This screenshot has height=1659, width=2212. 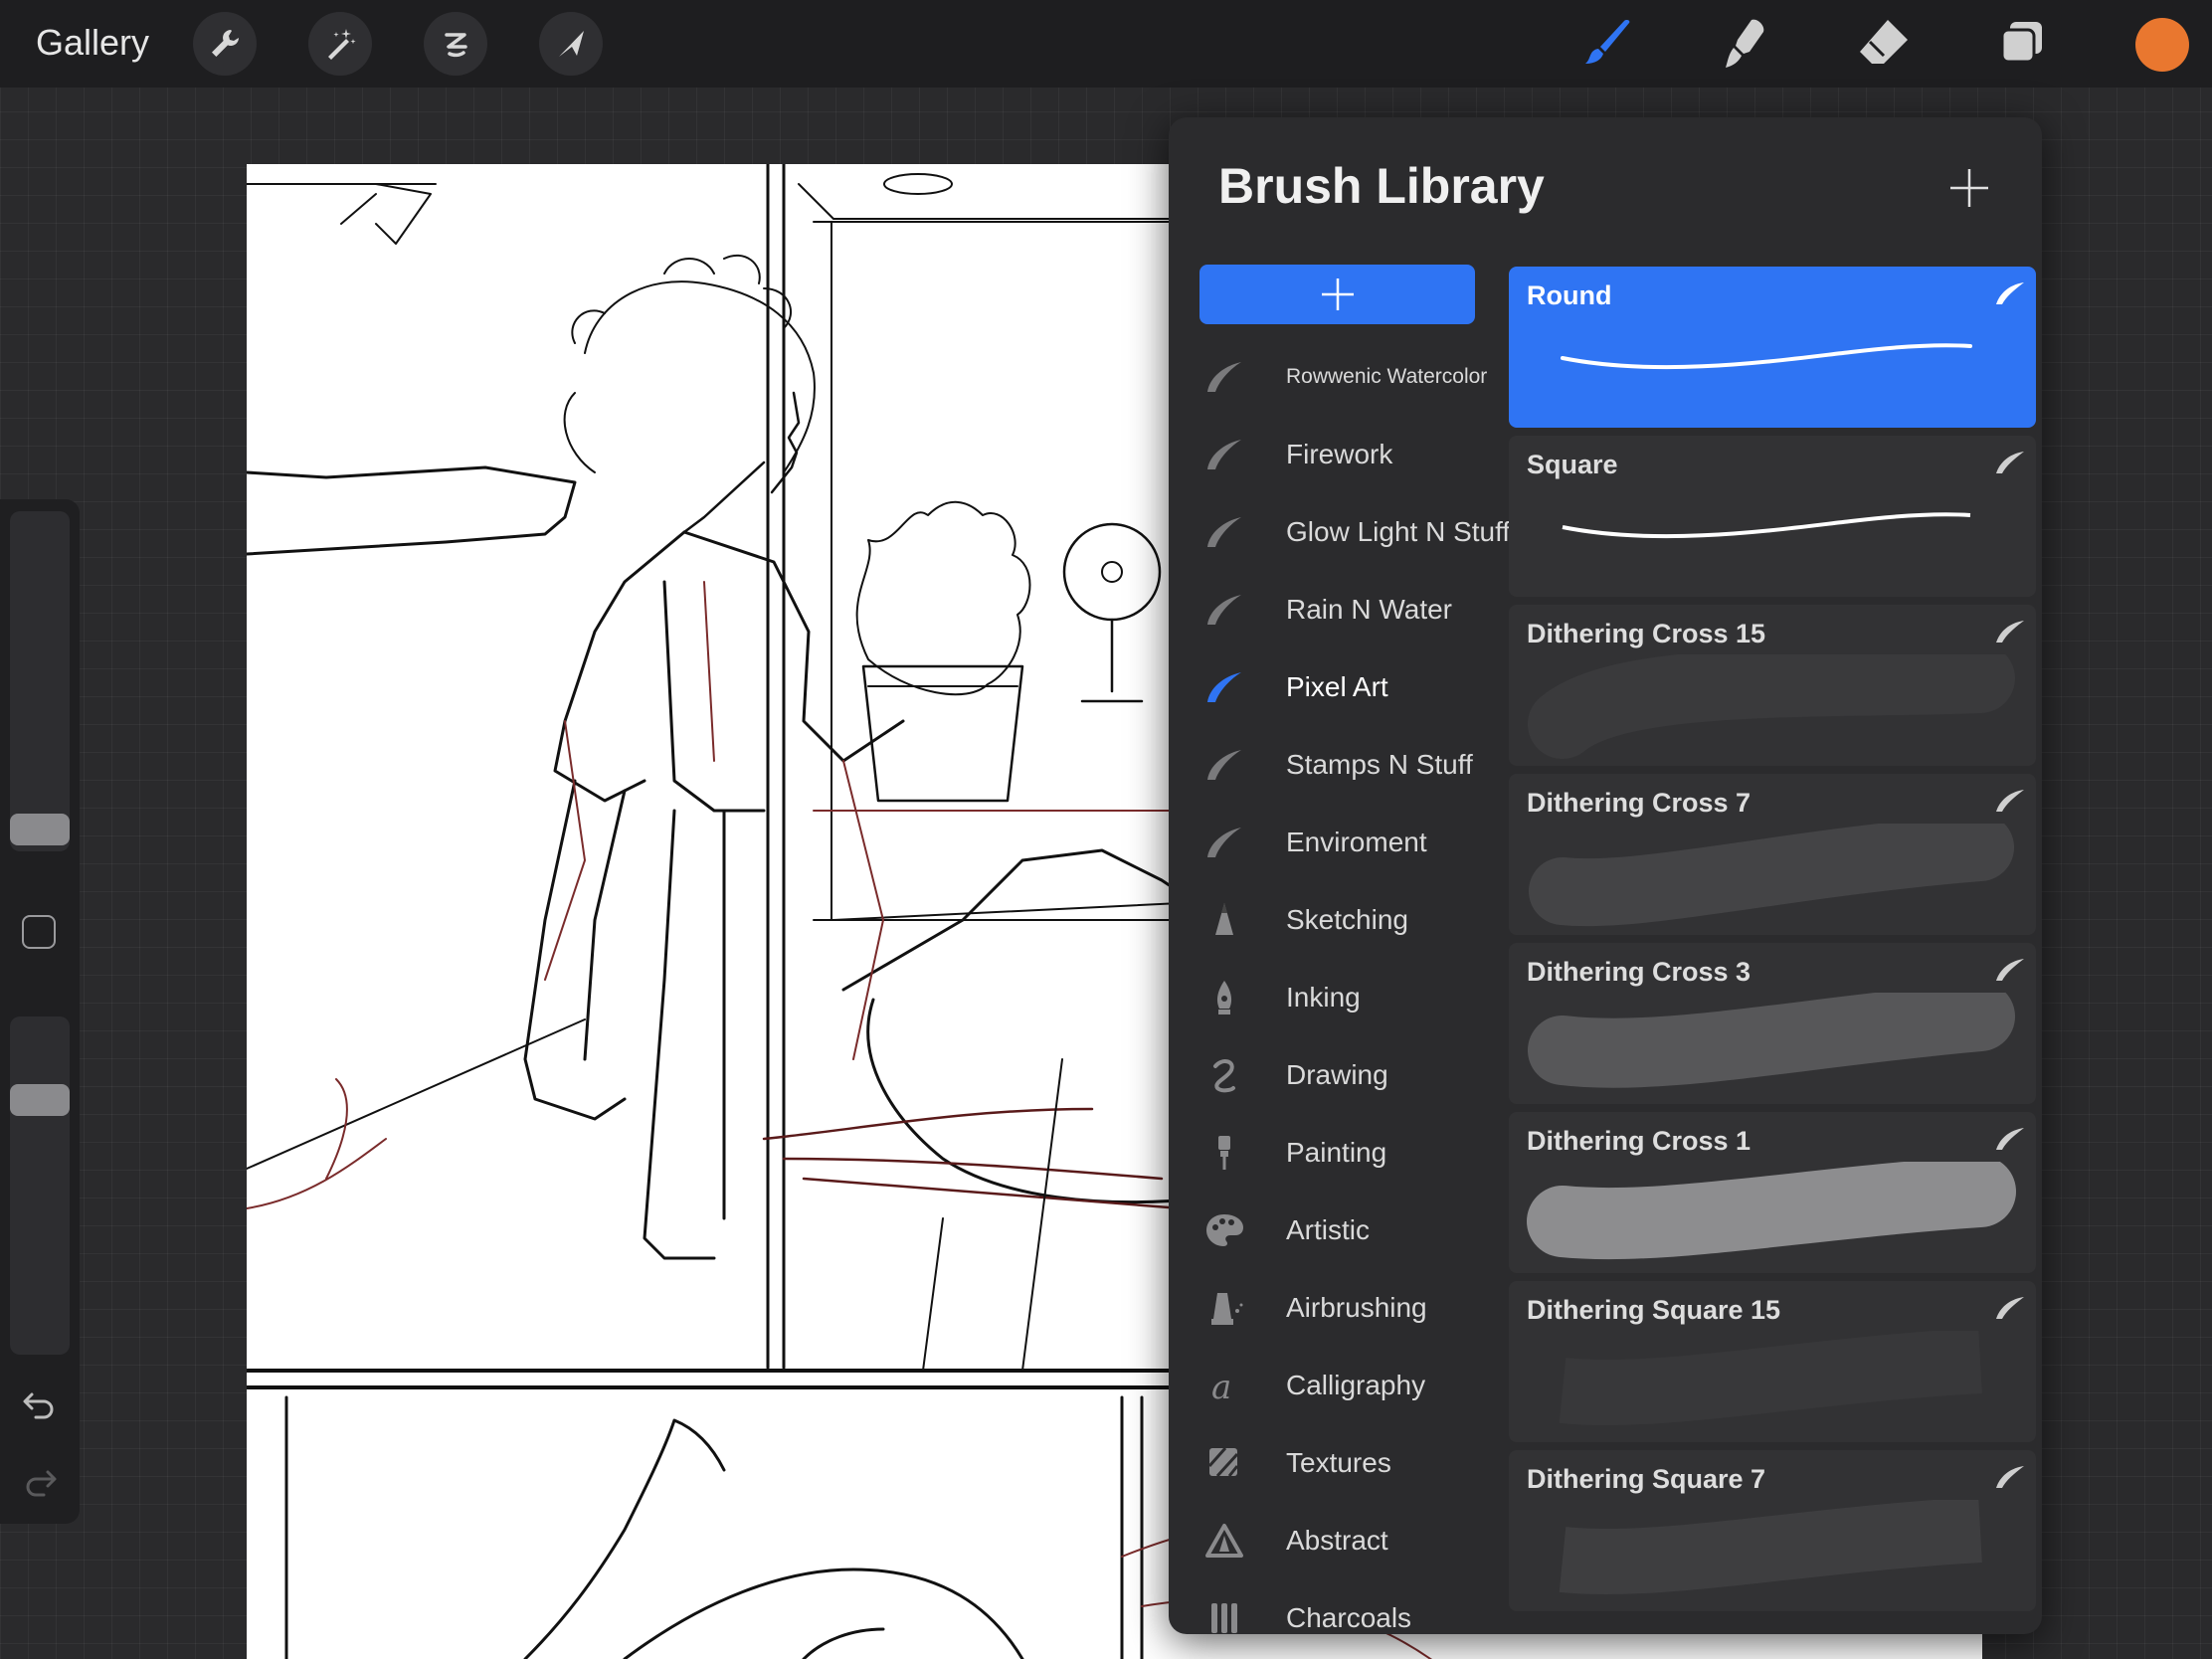 I want to click on transform-button, so click(x=571, y=44).